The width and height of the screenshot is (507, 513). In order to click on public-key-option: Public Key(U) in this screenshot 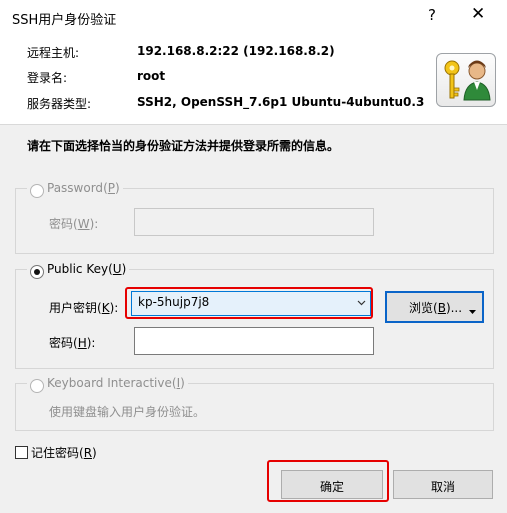, I will do `click(78, 270)`.